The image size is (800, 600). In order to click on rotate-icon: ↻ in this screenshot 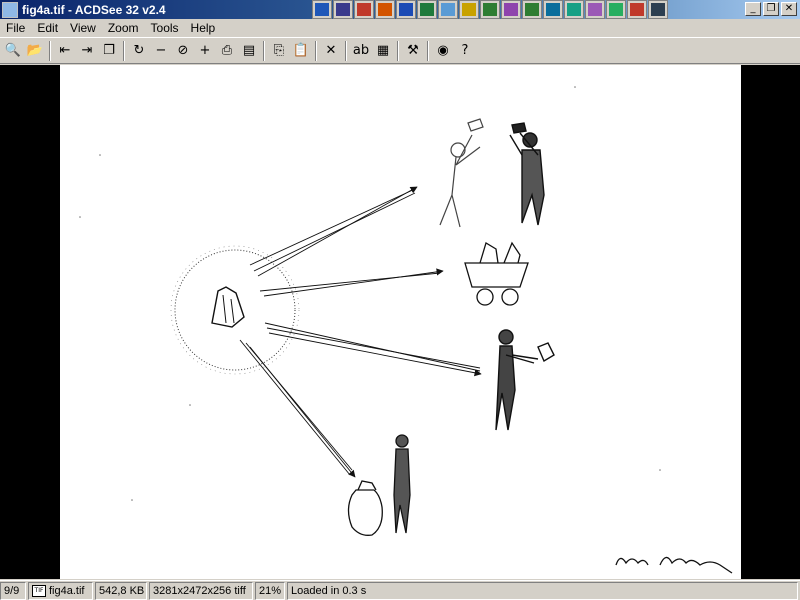, I will do `click(139, 51)`.